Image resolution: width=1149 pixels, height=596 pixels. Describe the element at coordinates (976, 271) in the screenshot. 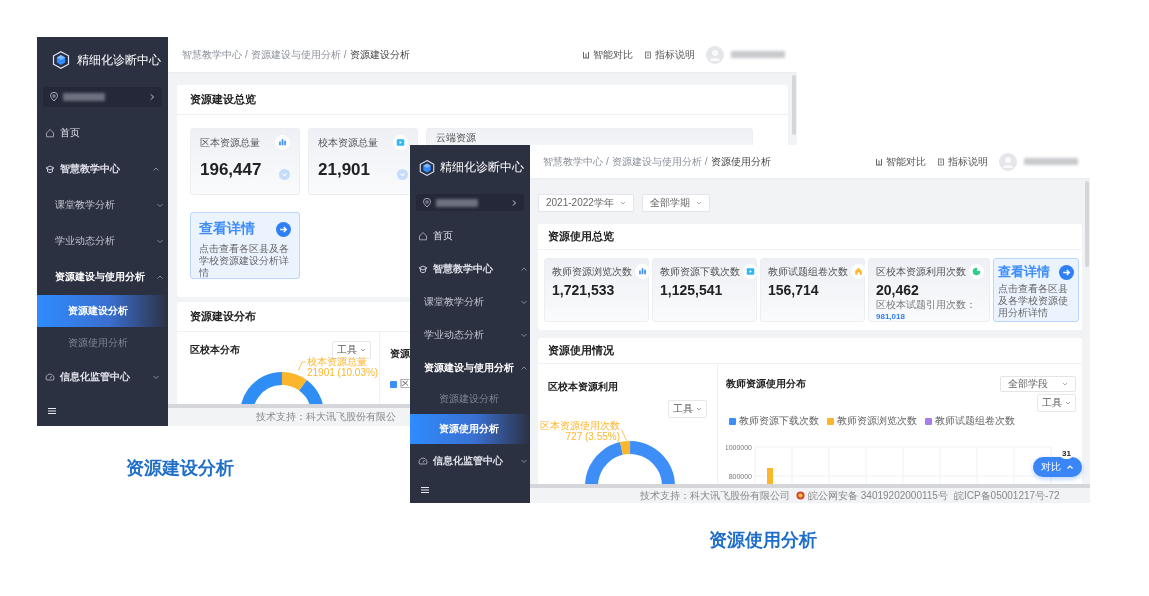

I see `pie-chart-icon` at that location.